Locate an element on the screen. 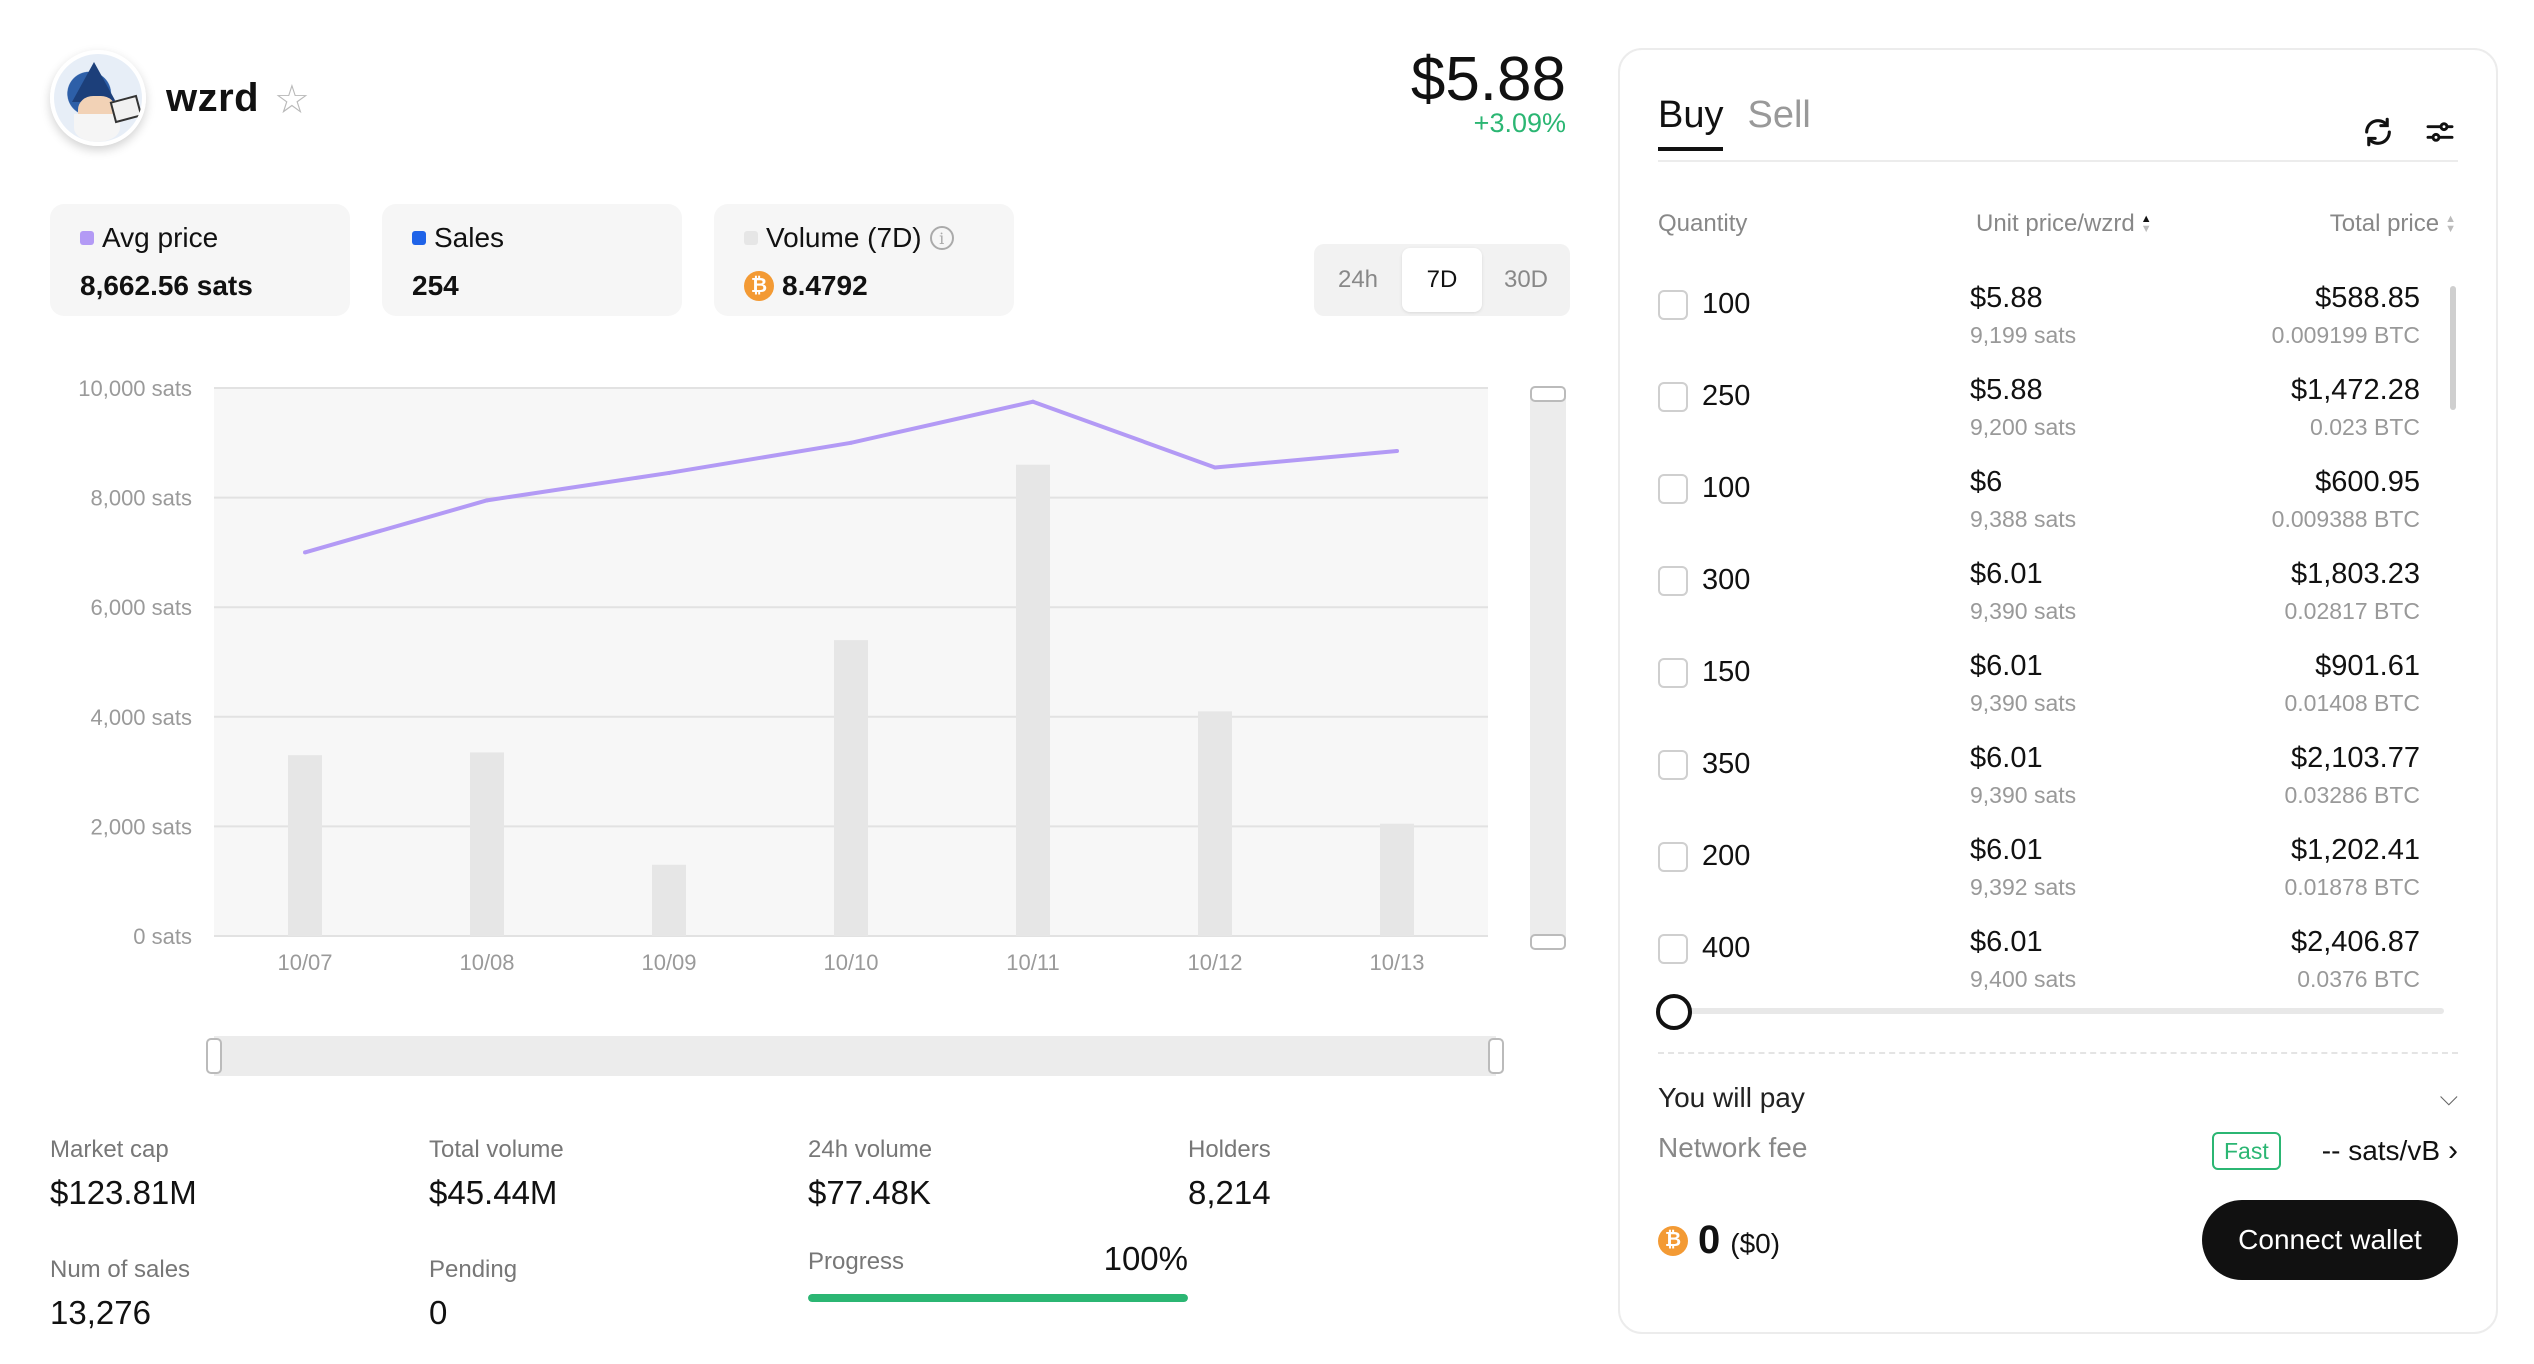  progress-bar is located at coordinates (998, 1298).